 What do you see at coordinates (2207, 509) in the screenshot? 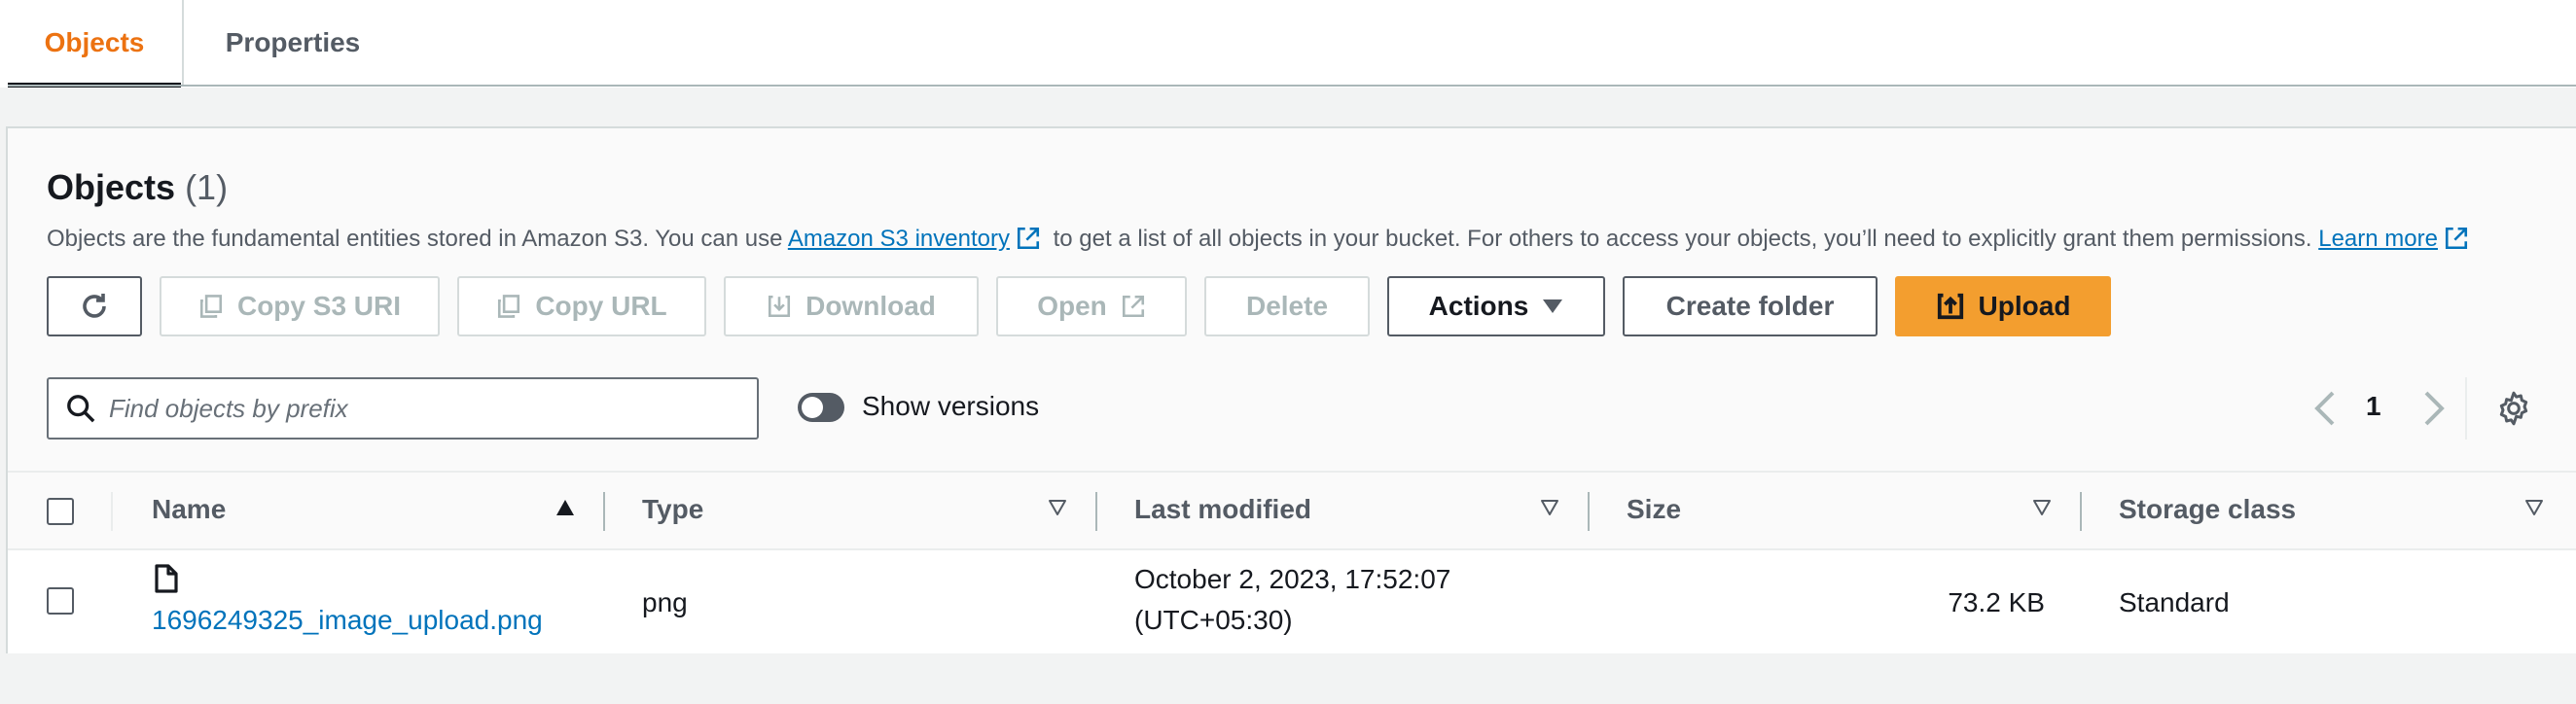
I see `column-header-storage-class: Storage class` at bounding box center [2207, 509].